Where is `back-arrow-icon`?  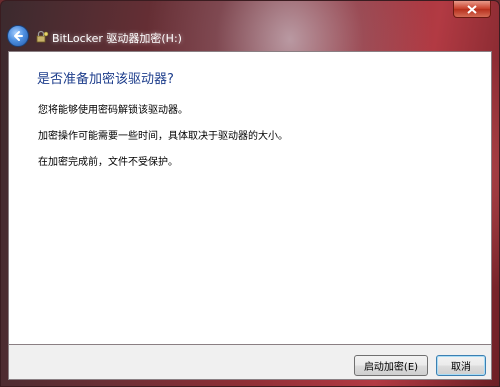 back-arrow-icon is located at coordinates (18, 36).